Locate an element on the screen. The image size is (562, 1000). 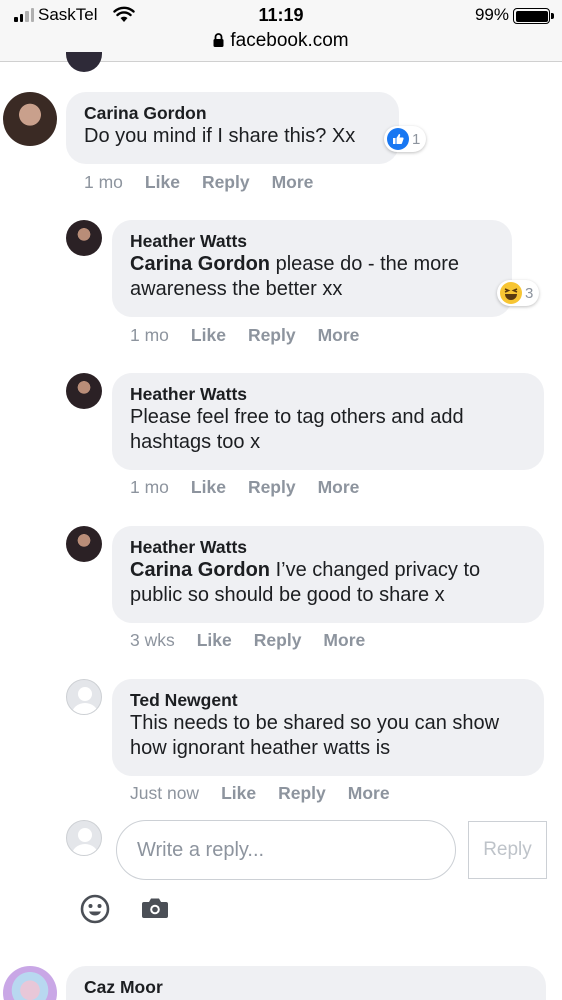
reply-submit-button: Reply is located at coordinates (507, 850).